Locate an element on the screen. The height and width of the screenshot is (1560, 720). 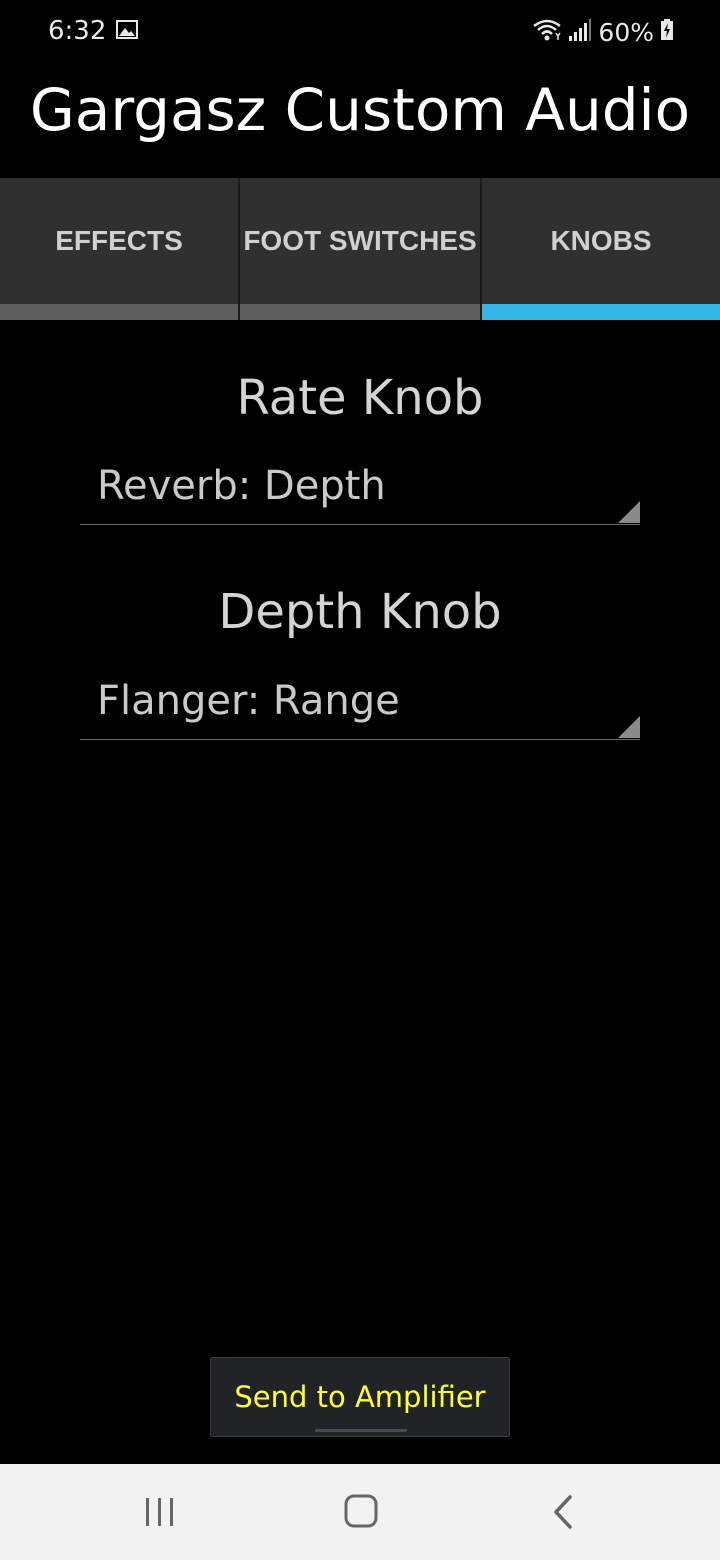
send-to-amplifier-button: Send to Amplifier is located at coordinates (360, 1397).